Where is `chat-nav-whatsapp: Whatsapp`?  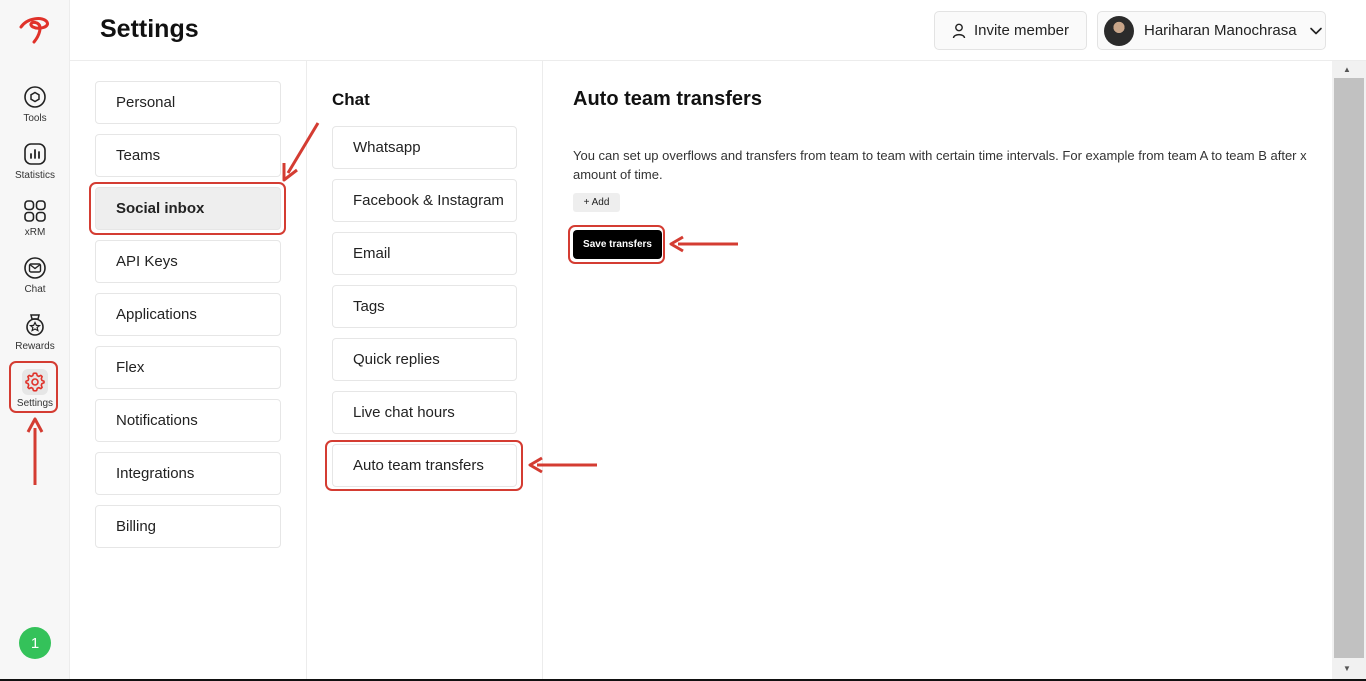 chat-nav-whatsapp: Whatsapp is located at coordinates (424, 147).